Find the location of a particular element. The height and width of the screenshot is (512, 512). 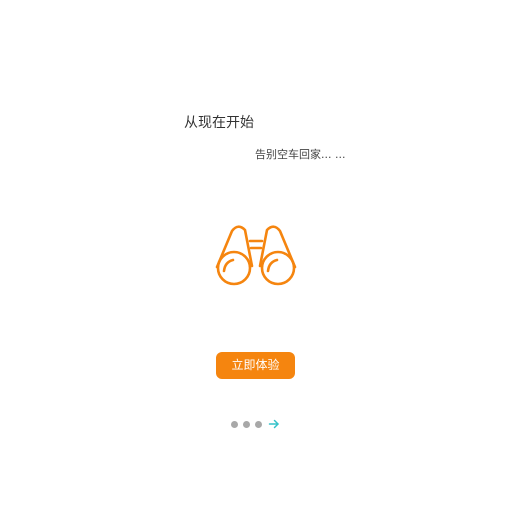

page-indicator is located at coordinates (255, 424).